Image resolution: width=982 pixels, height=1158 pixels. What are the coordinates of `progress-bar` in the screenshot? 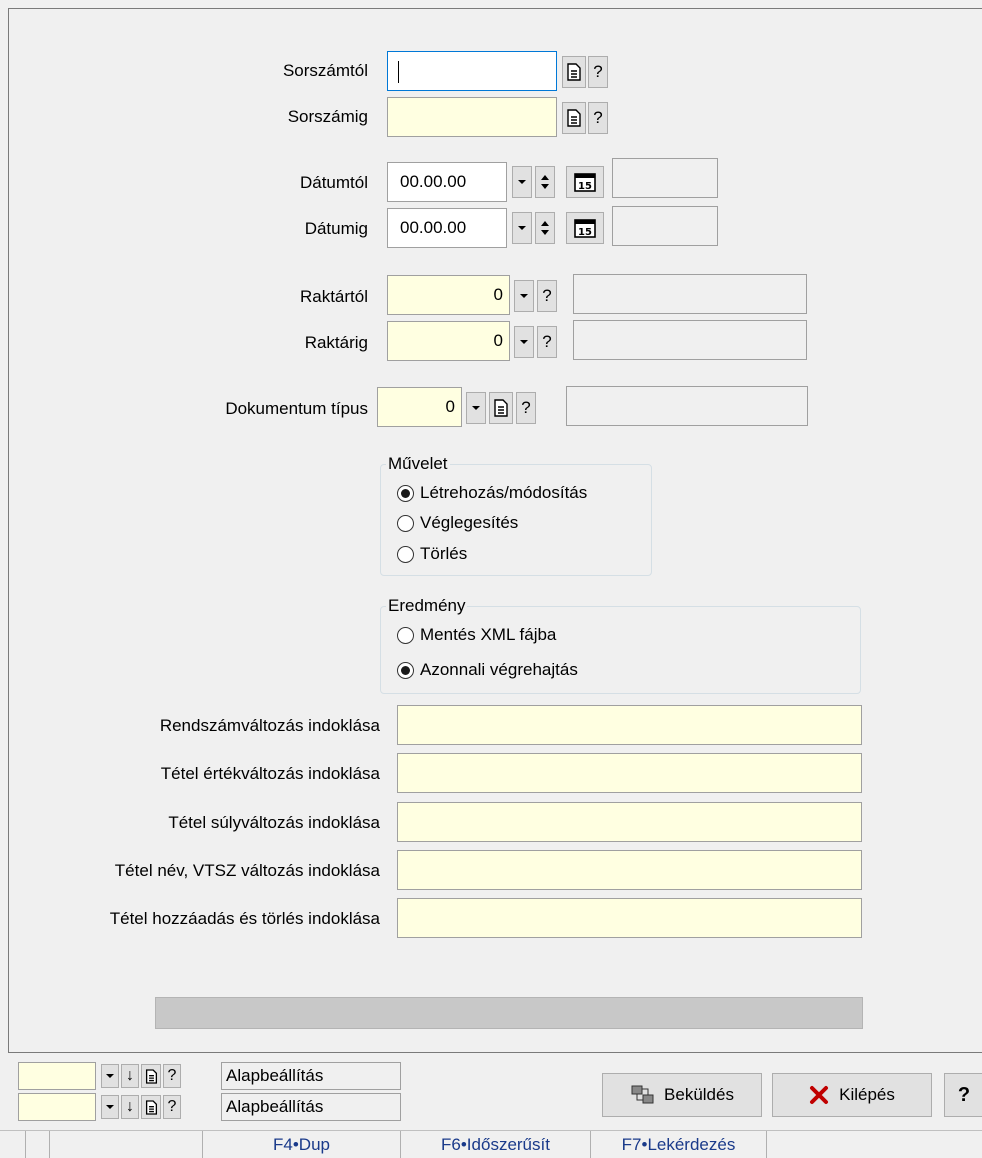 It's located at (509, 1013).